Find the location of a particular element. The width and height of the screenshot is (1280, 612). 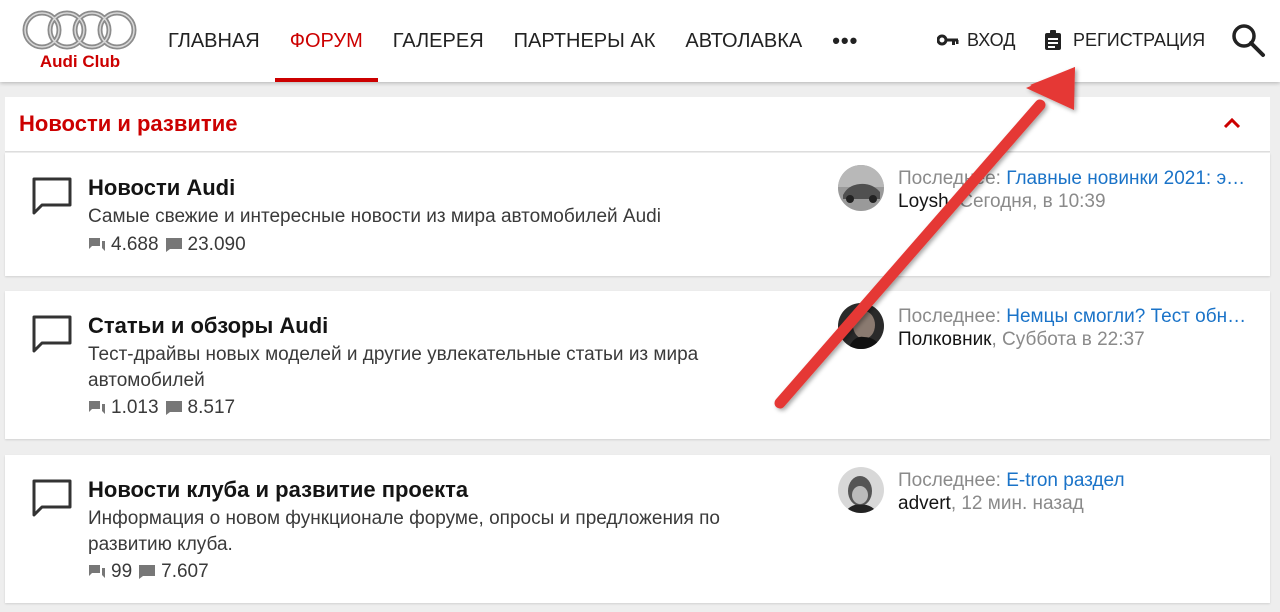

latest-post: Последнее: E-tron раздел is located at coordinates (1078, 481).